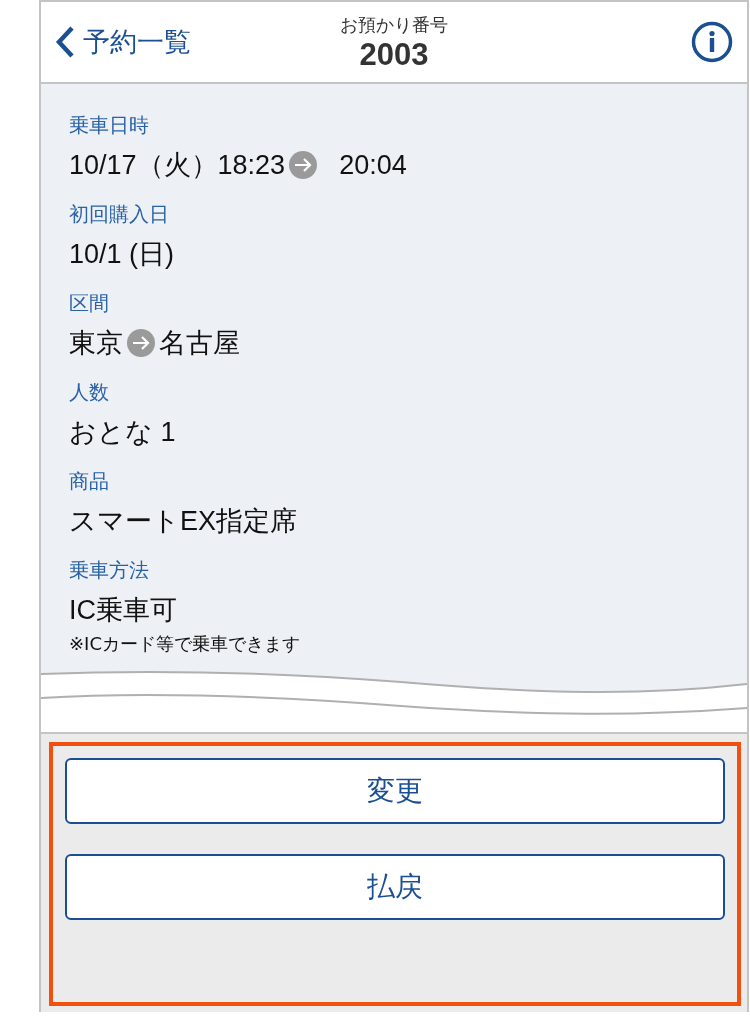 The height and width of the screenshot is (1016, 750). I want to click on field-label: 商品, so click(89, 481).